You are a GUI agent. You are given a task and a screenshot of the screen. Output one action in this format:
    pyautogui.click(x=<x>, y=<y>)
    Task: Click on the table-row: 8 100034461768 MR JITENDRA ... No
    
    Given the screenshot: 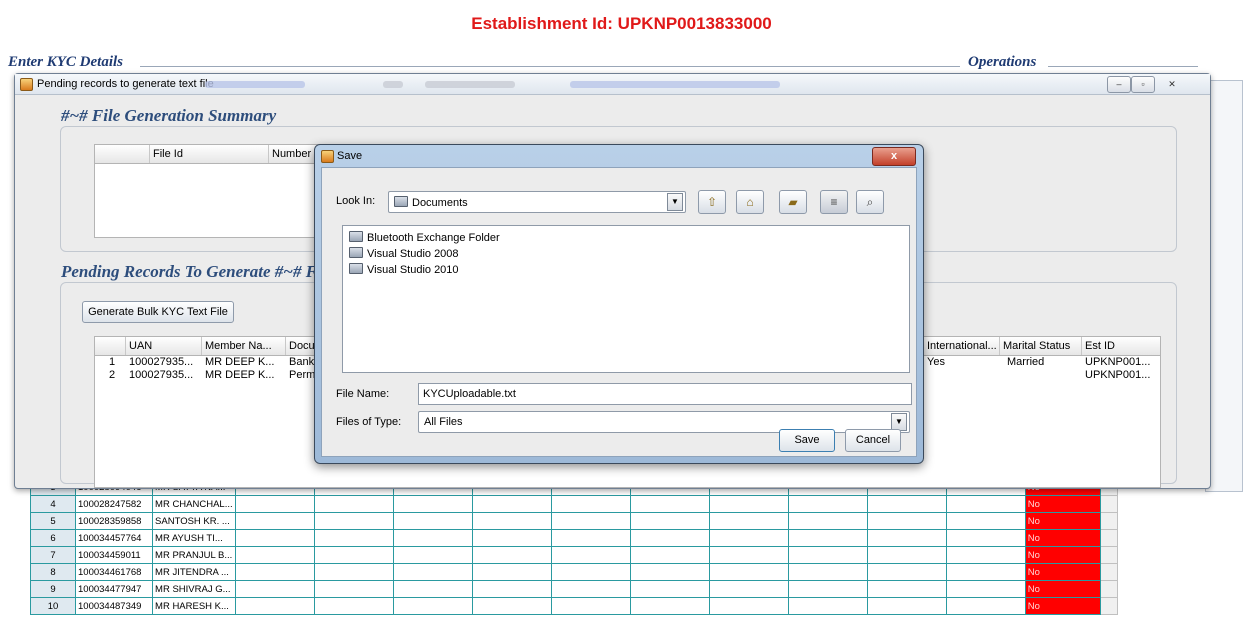 What is the action you would take?
    pyautogui.click(x=574, y=572)
    